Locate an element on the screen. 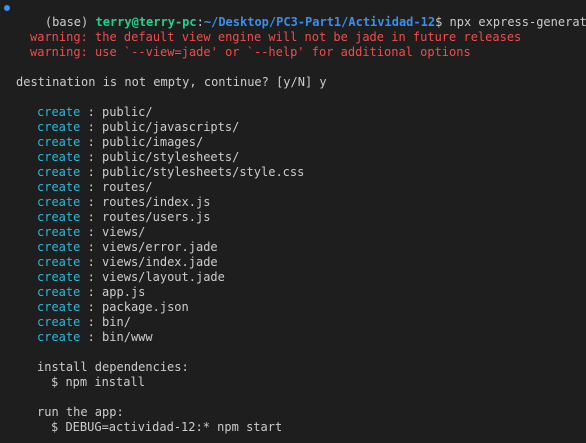  created-path: routes/index.js is located at coordinates (156, 202).